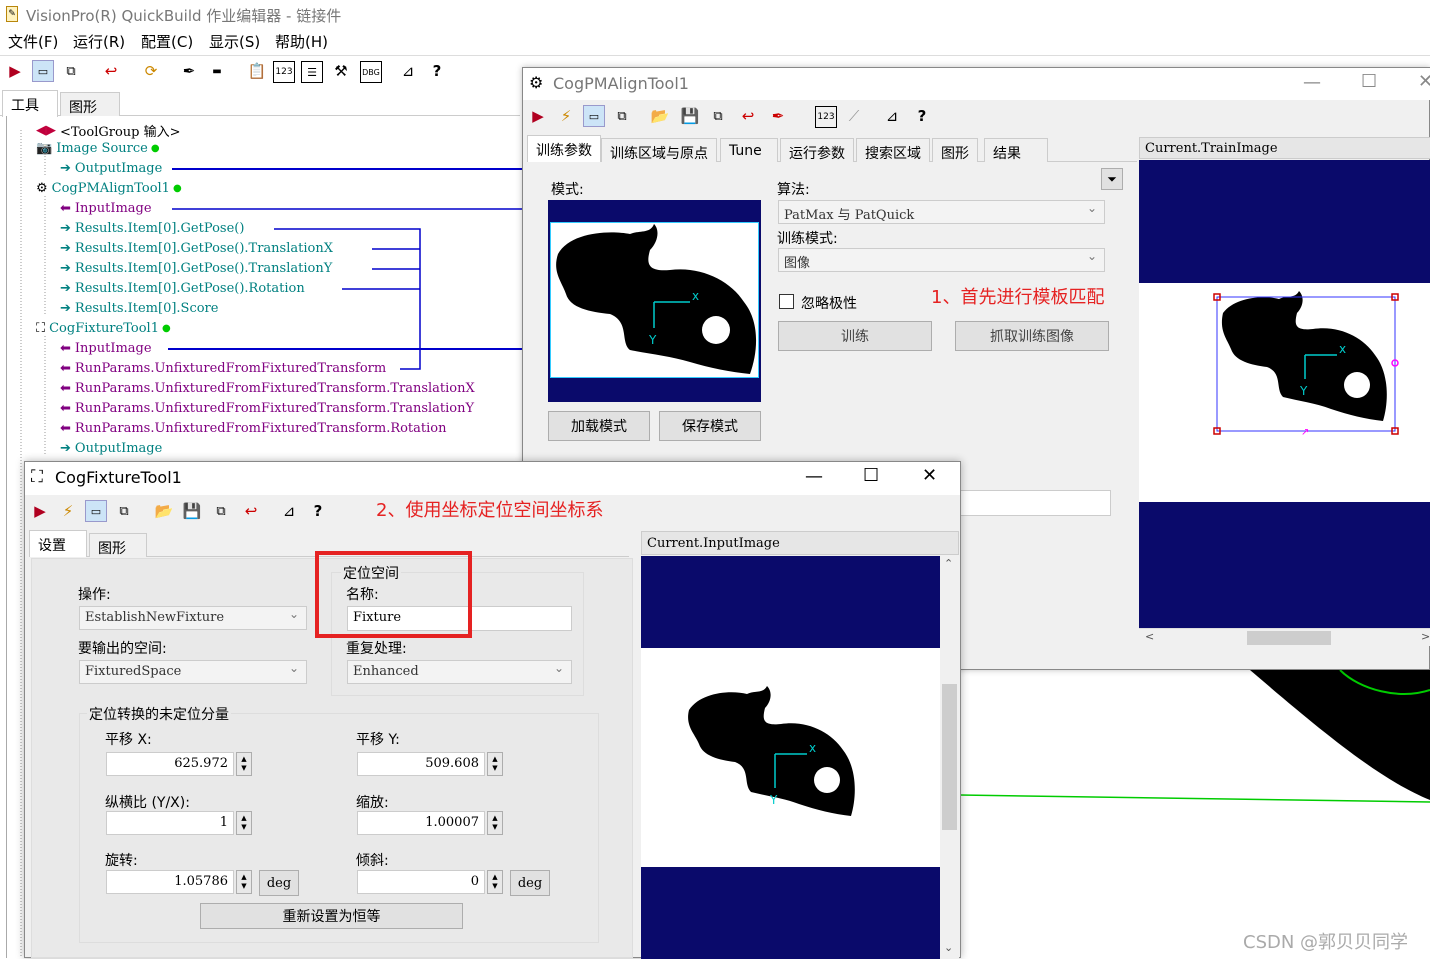 The width and height of the screenshot is (1430, 959). What do you see at coordinates (659, 150) in the screenshot?
I see `tab-train-region: 训练区域与原点` at bounding box center [659, 150].